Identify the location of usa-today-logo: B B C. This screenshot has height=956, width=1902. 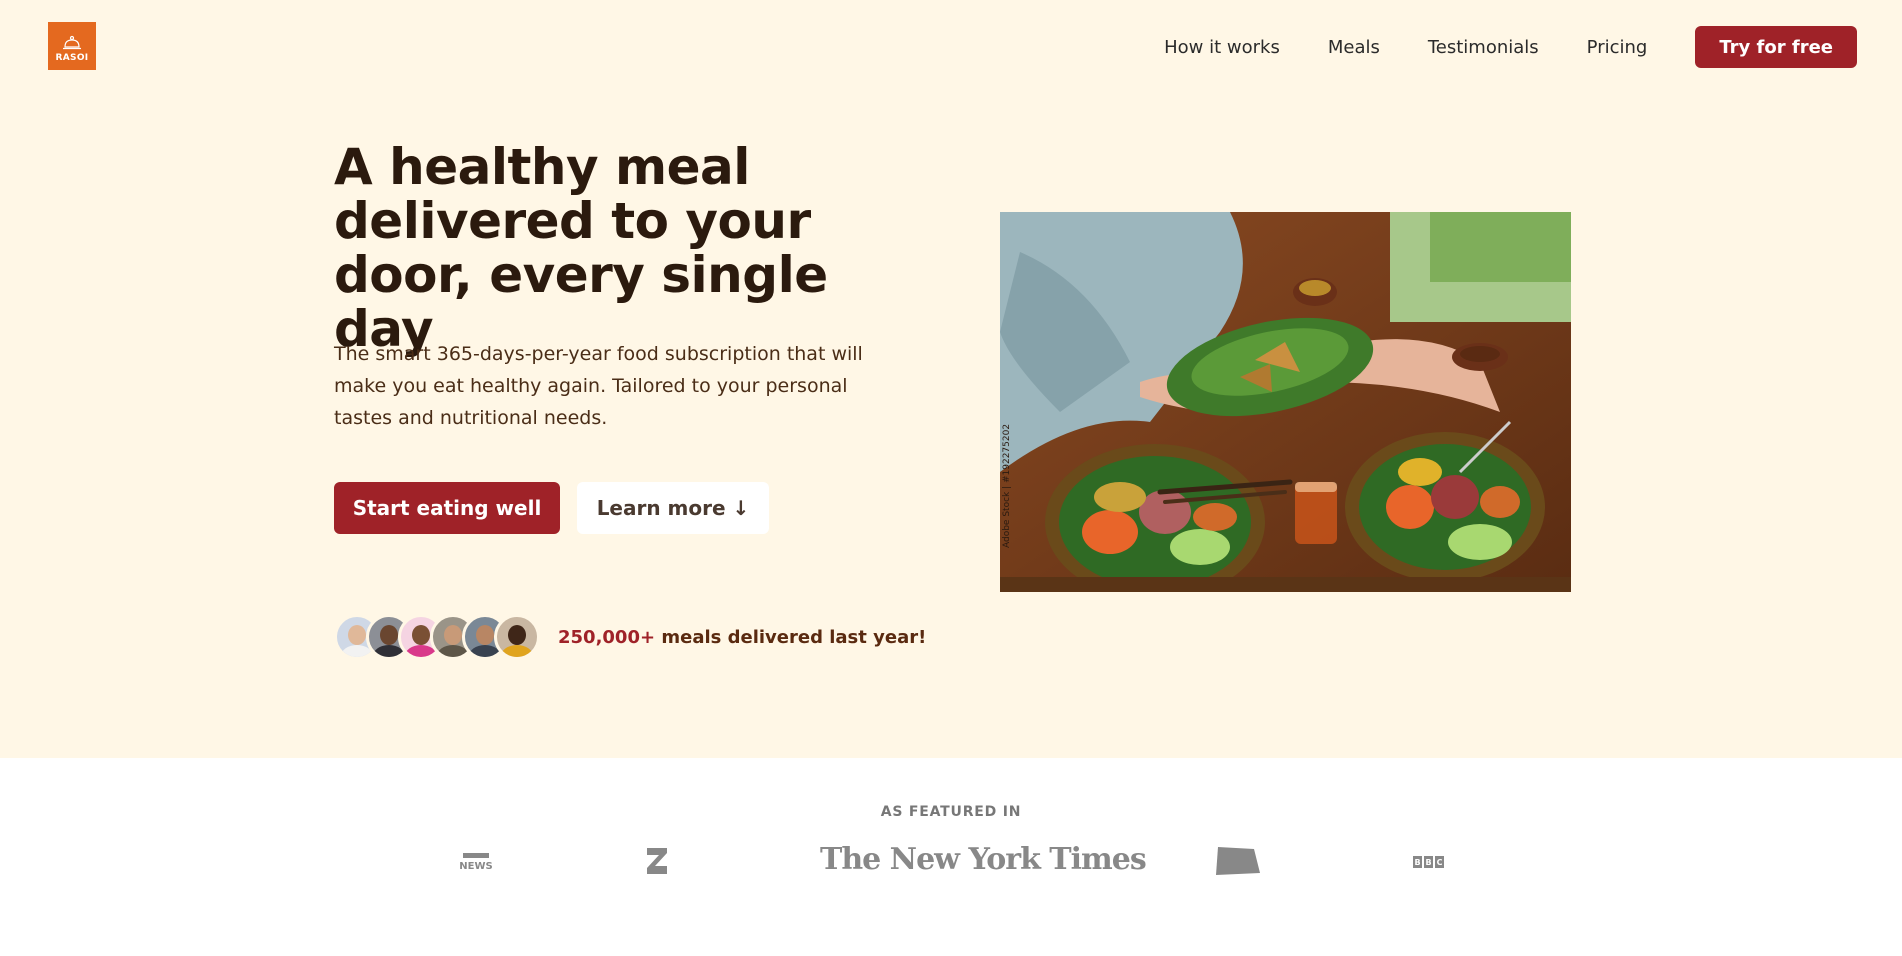
(1429, 863).